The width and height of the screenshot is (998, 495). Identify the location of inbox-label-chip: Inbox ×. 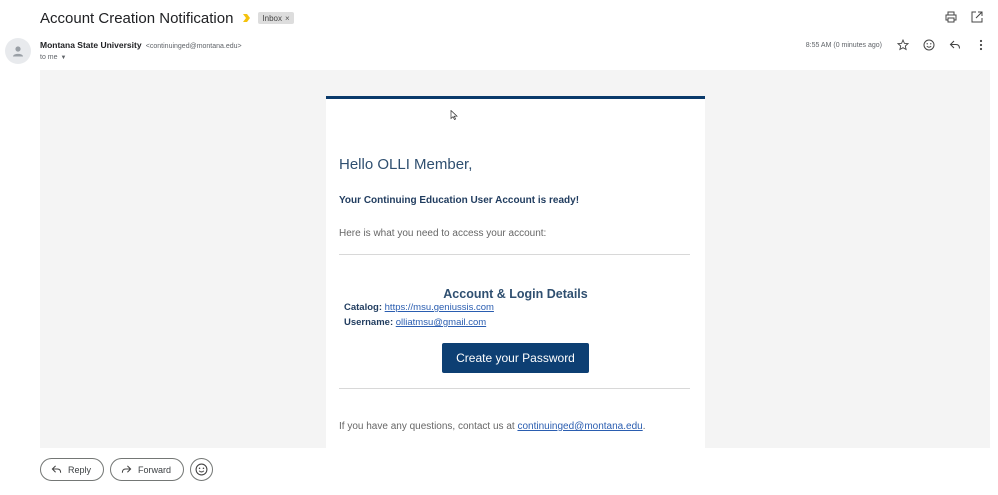
(276, 18).